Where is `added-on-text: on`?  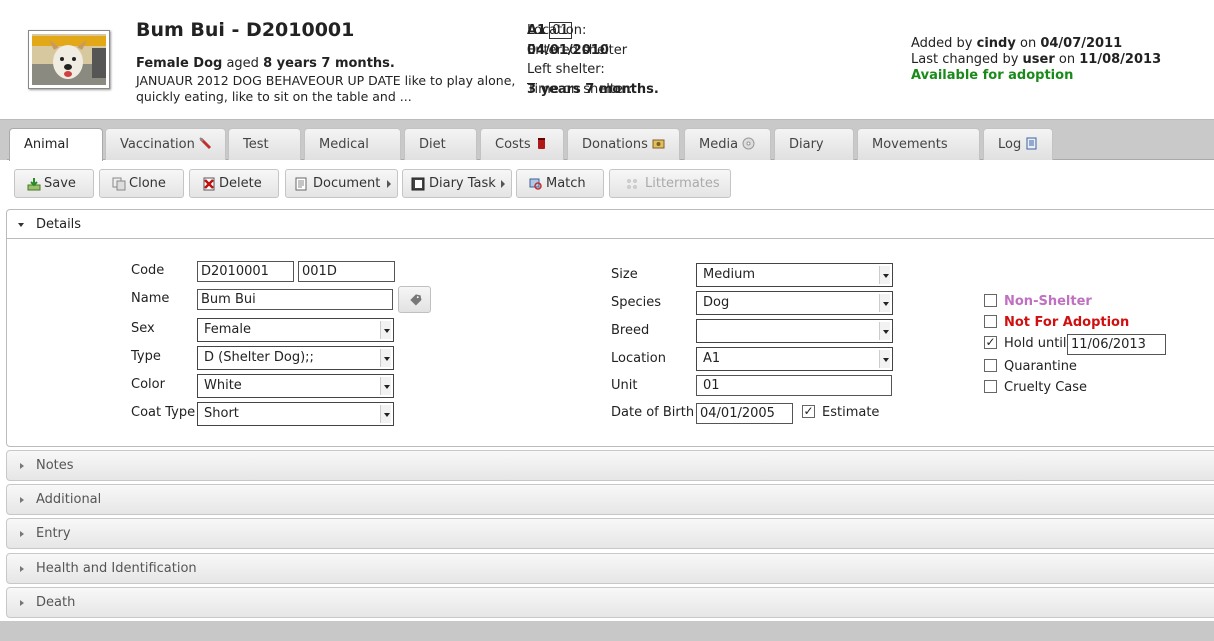
added-on-text: on is located at coordinates (1028, 43).